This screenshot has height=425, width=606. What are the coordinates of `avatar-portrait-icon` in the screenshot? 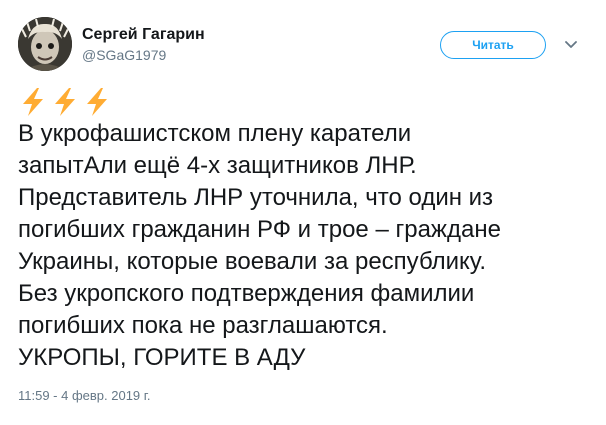 It's located at (45, 44).